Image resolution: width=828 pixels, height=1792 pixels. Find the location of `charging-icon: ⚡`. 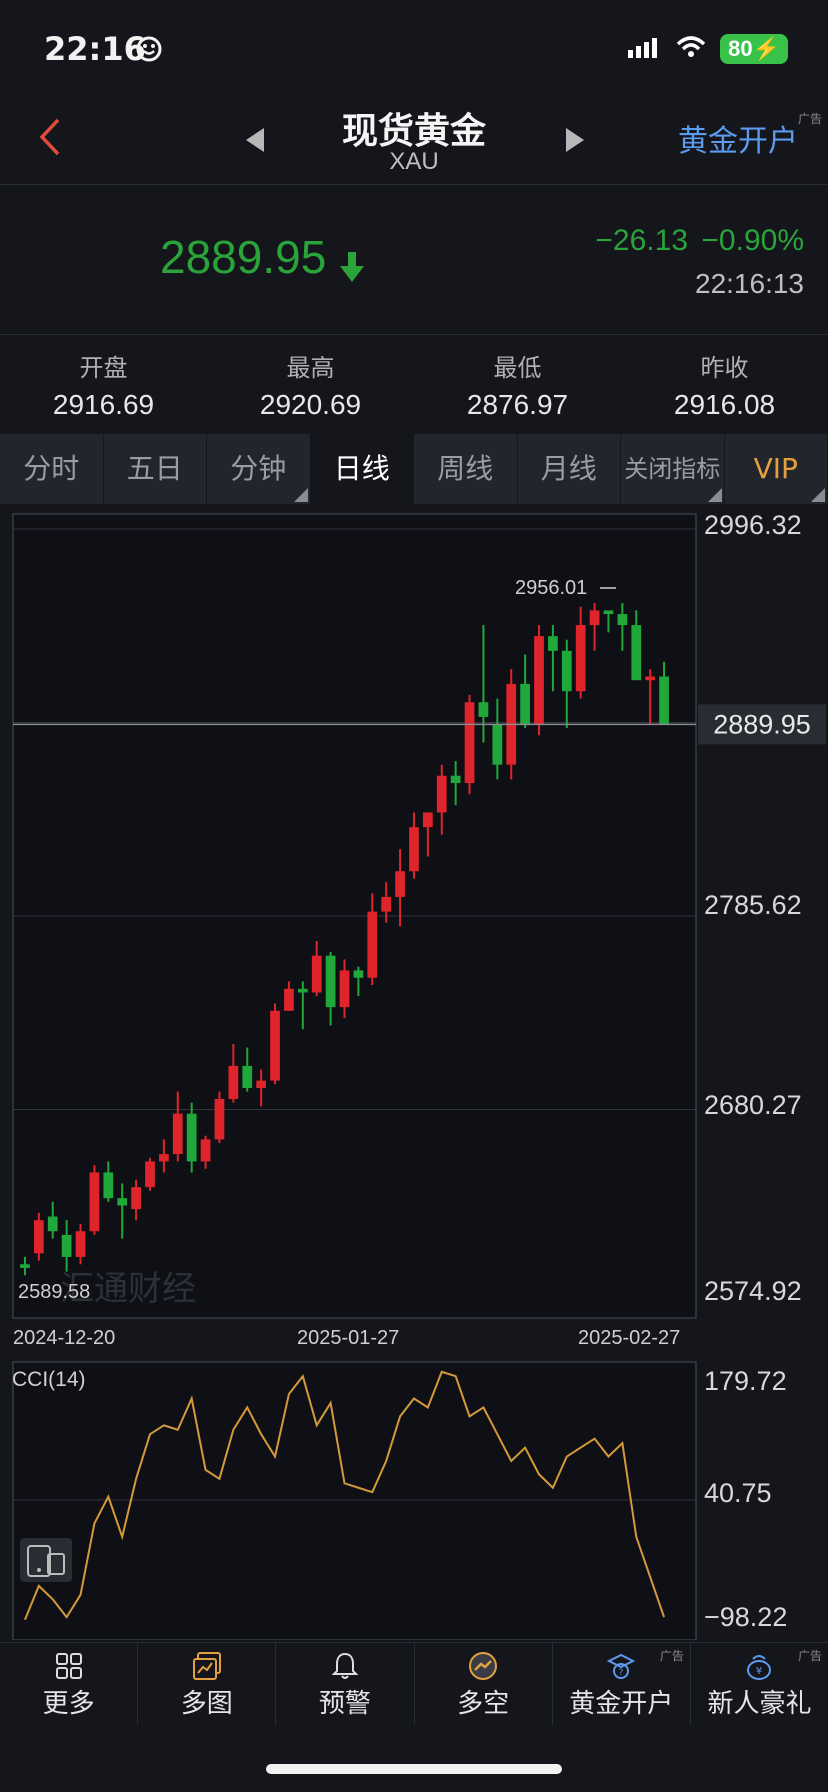

charging-icon: ⚡ is located at coordinates (766, 48).